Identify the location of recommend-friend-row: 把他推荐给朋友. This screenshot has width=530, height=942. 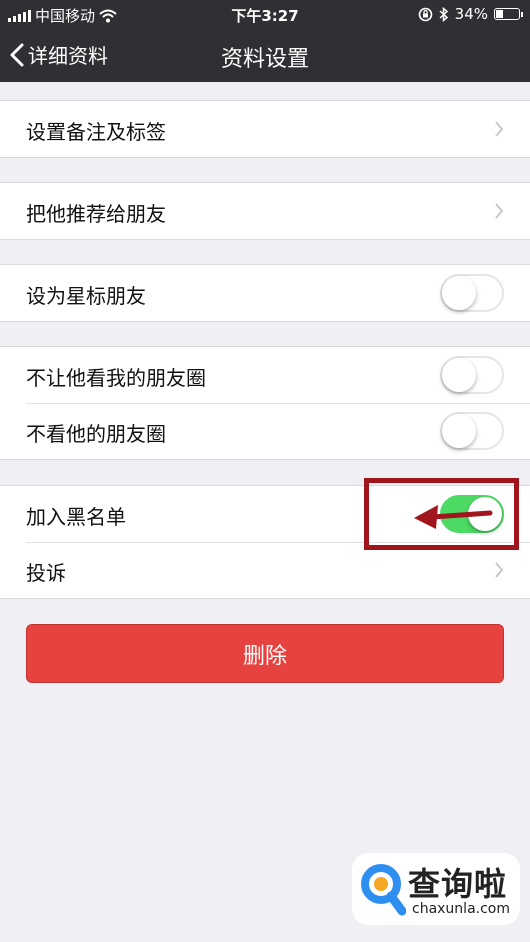
(265, 211).